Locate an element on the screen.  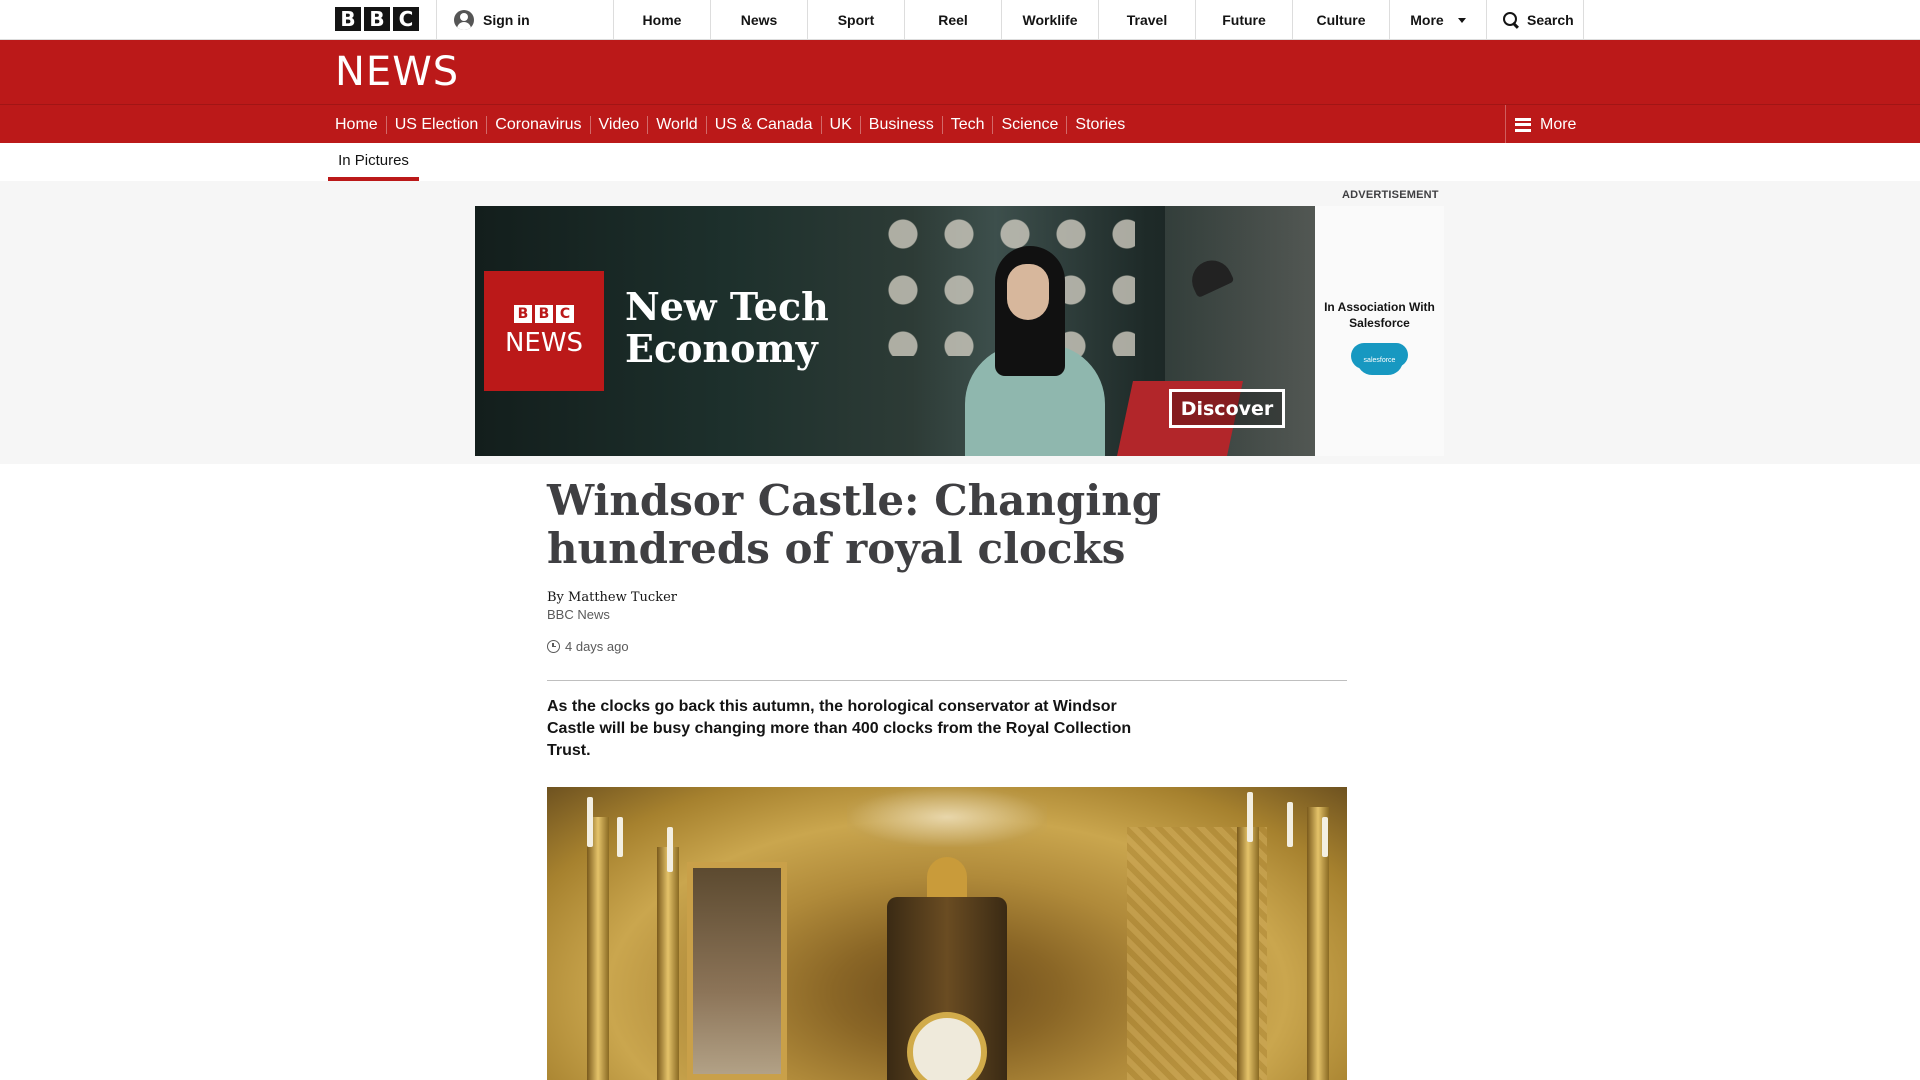
section-nav-stories: Stories is located at coordinates (1099, 124).